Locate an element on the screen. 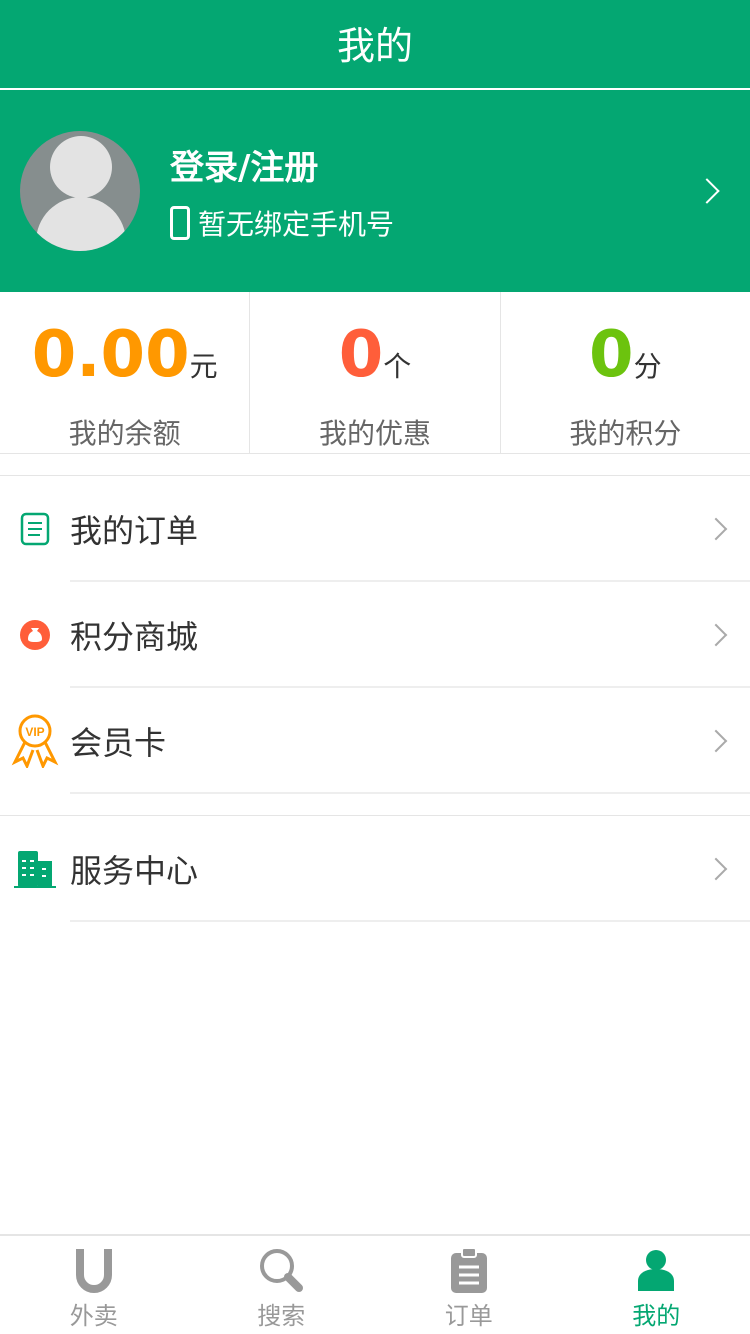  coupons-unit: 个 is located at coordinates (397, 366).